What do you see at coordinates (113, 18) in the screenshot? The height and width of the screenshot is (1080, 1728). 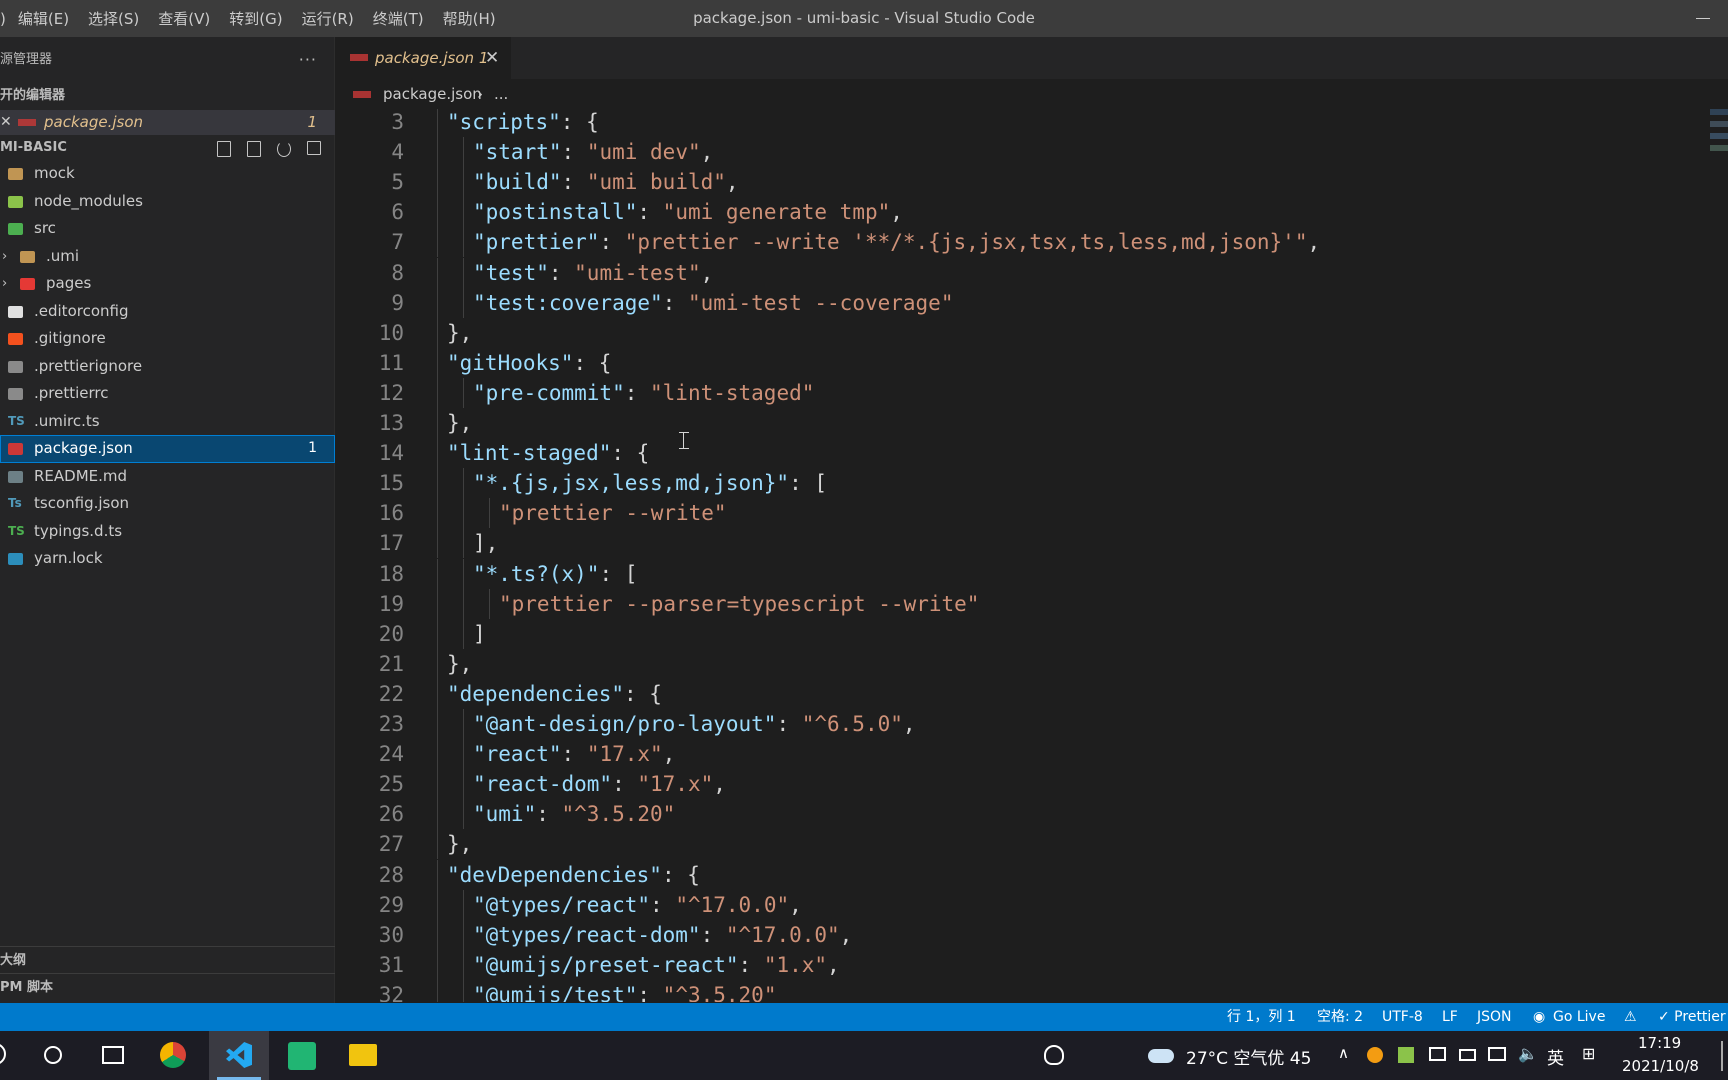 I see `menu-selection: 选择(S)` at bounding box center [113, 18].